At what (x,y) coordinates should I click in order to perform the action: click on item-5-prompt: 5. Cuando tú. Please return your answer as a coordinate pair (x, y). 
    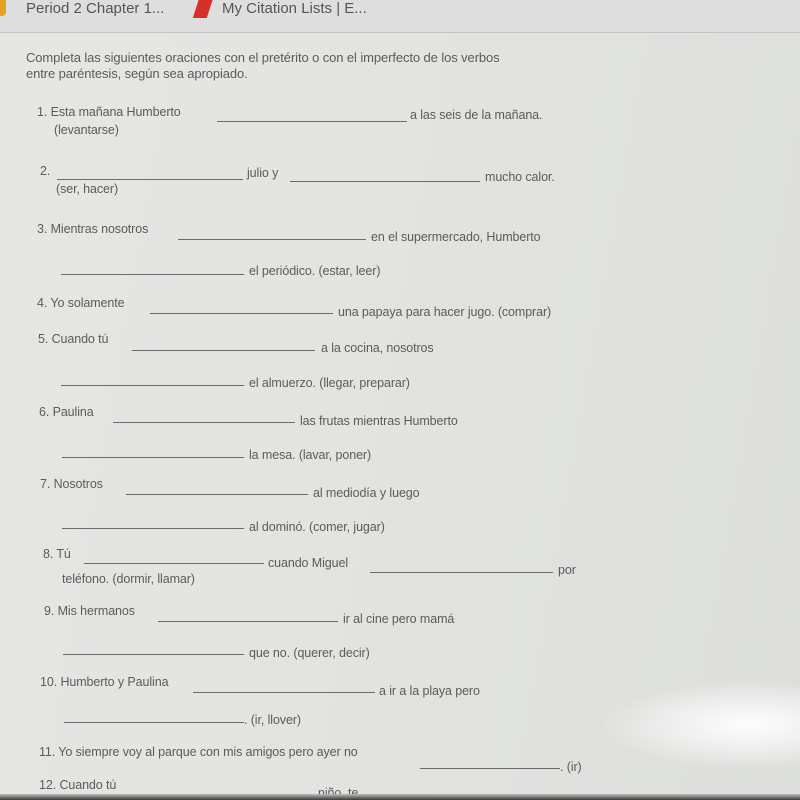
    Looking at the image, I should click on (73, 339).